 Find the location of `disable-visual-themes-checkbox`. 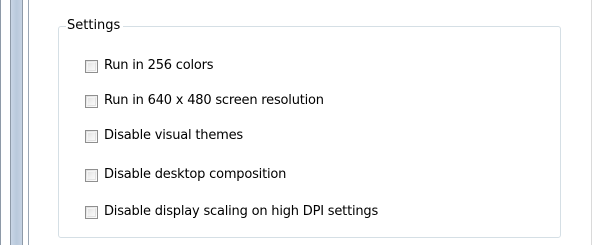

disable-visual-themes-checkbox is located at coordinates (91, 136).